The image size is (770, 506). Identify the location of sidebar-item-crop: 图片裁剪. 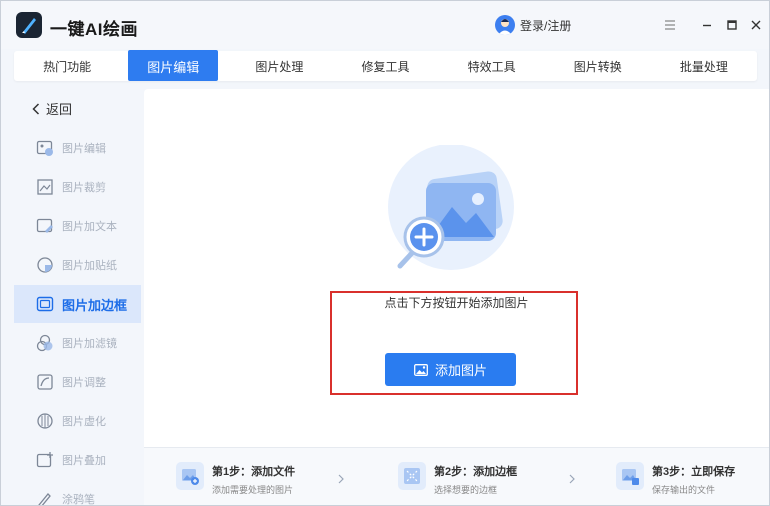
(77, 187).